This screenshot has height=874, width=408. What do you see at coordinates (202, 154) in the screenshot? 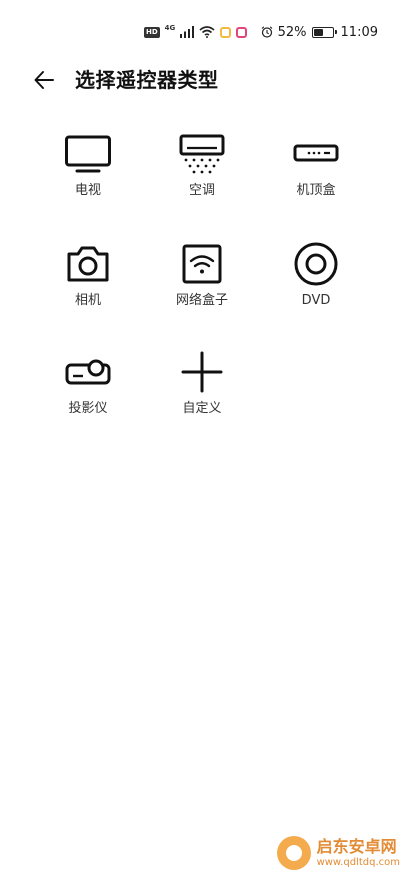
I see `air-conditioner-icon` at bounding box center [202, 154].